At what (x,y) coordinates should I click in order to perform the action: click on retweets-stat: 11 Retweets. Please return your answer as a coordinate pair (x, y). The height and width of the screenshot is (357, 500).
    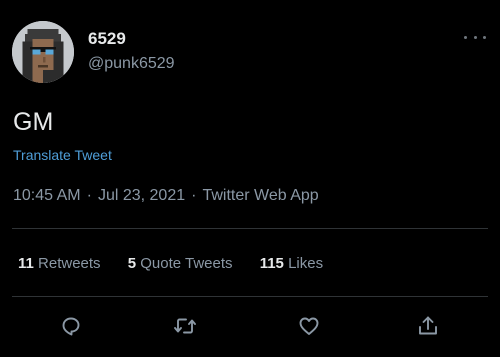
    Looking at the image, I should click on (59, 264).